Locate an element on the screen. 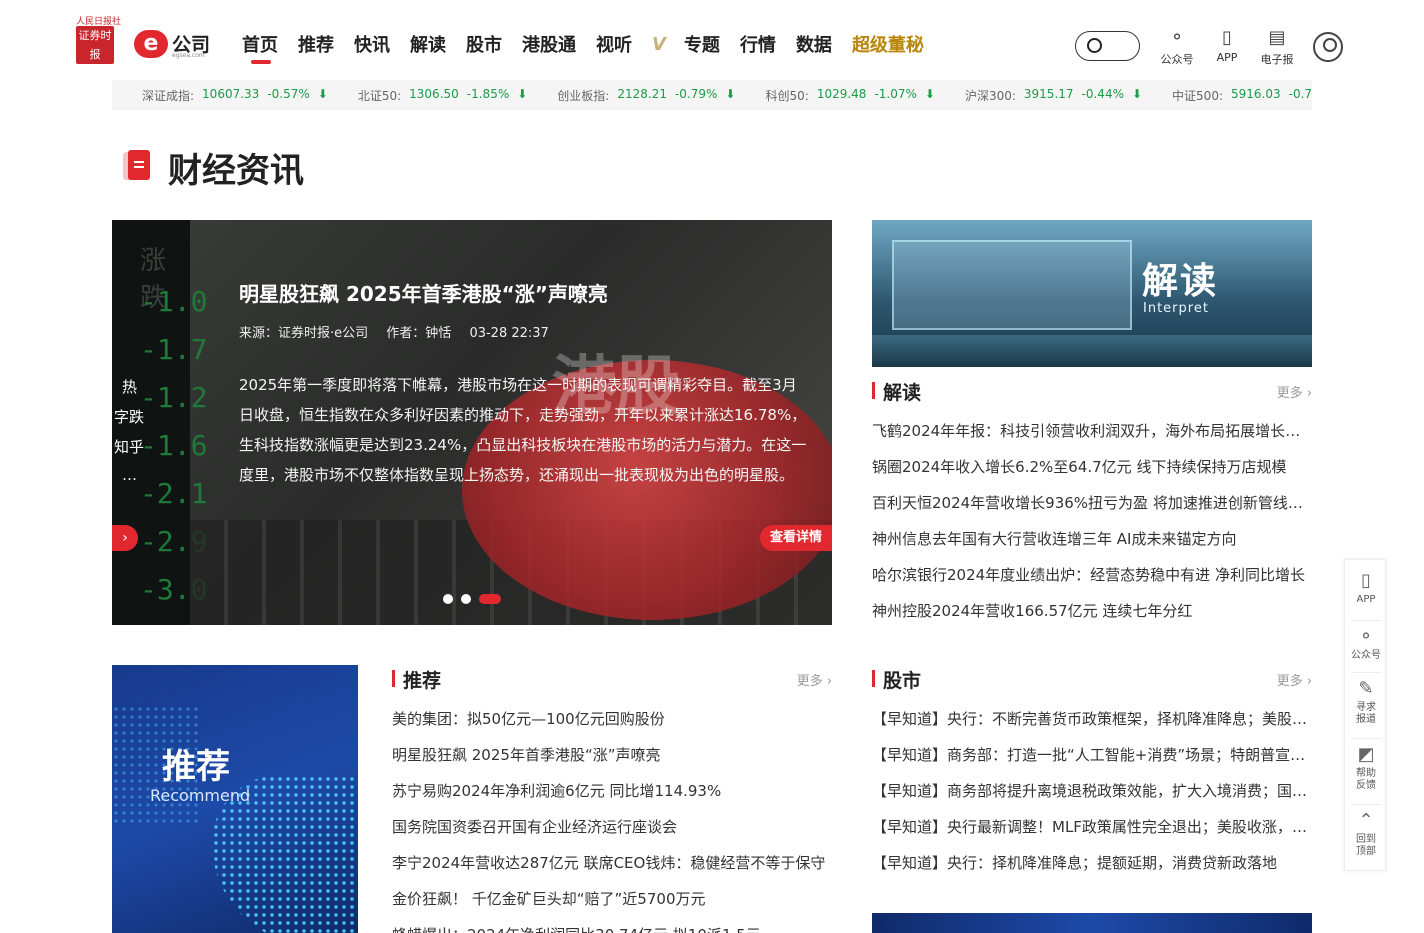  list-item: 金价狂飙！ 千亿金矿巨头却“赔了”近5700万元 is located at coordinates (612, 906).